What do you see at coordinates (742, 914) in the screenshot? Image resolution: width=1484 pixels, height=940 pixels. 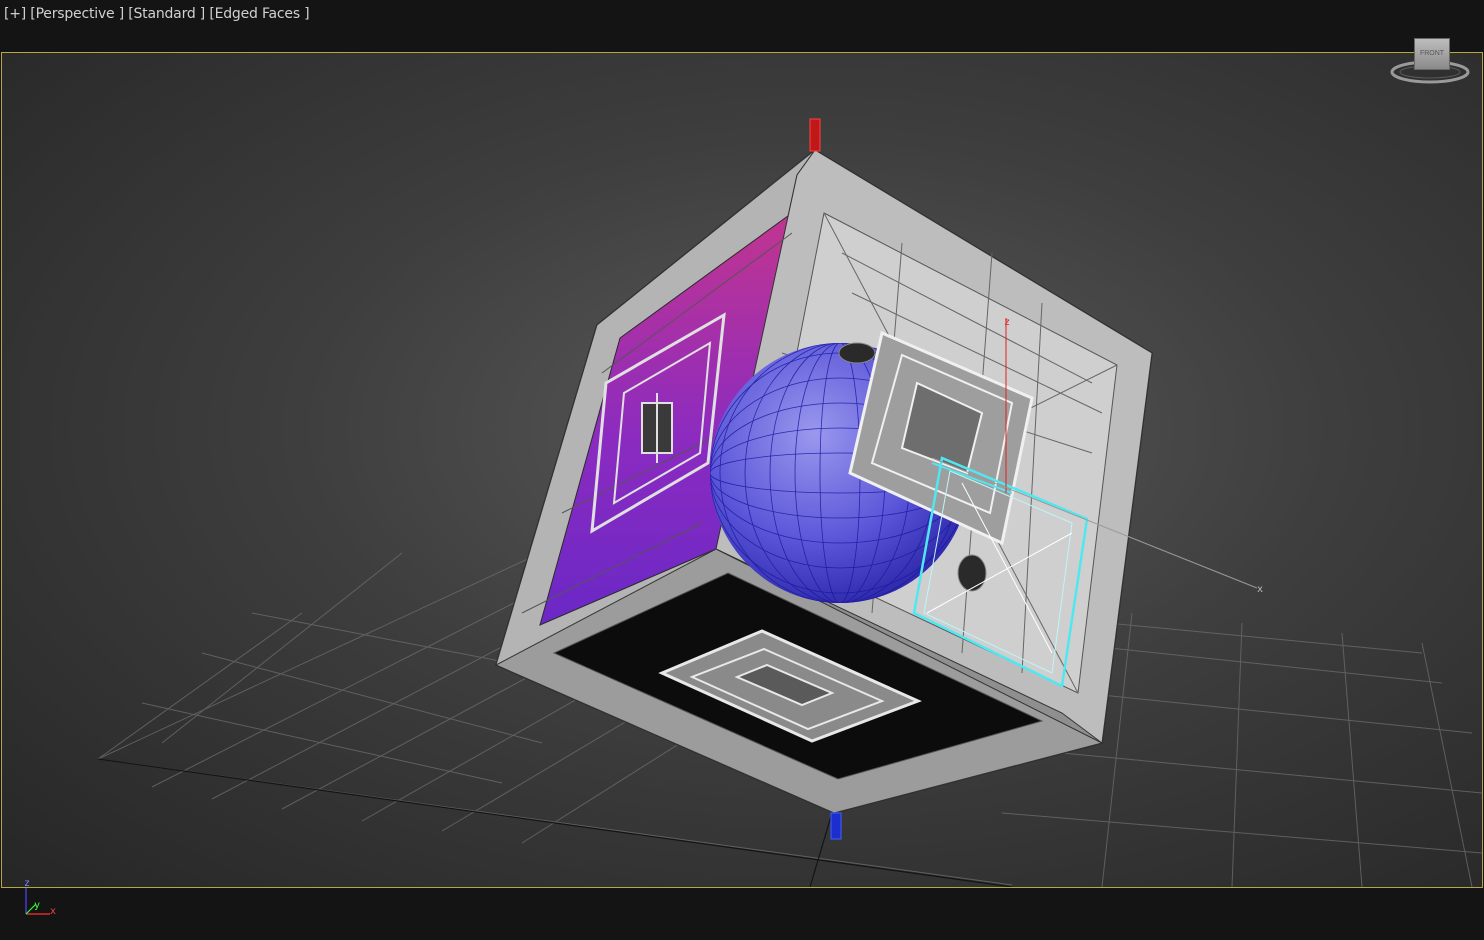 I see `viewport-footer` at bounding box center [742, 914].